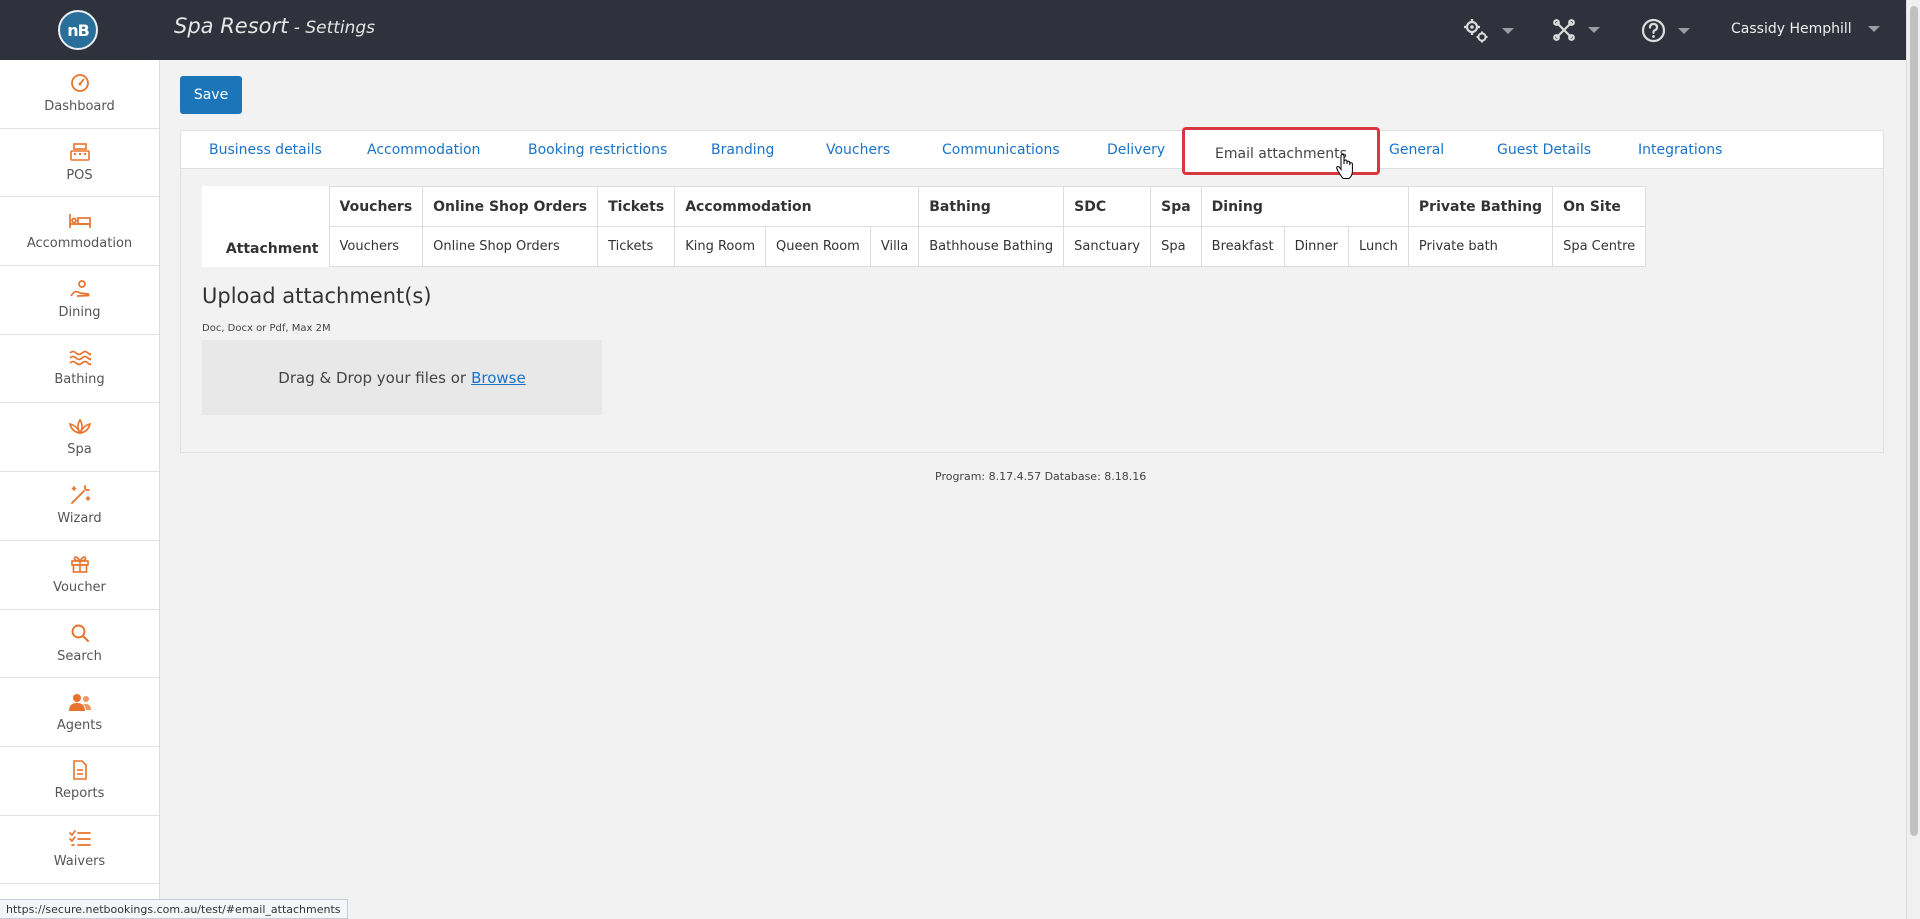  Describe the element at coordinates (79, 575) in the screenshot. I see `sidebar-item-voucher: Voucher` at that location.